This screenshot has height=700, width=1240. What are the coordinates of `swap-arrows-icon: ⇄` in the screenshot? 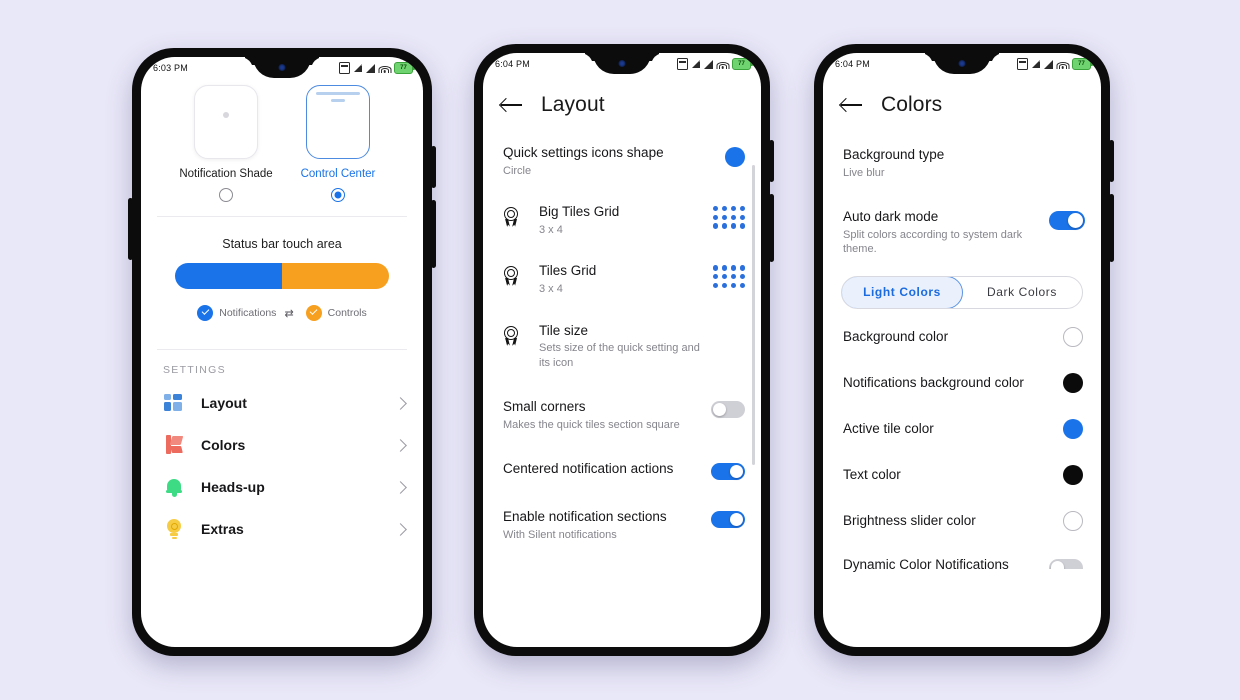 It's located at (288, 313).